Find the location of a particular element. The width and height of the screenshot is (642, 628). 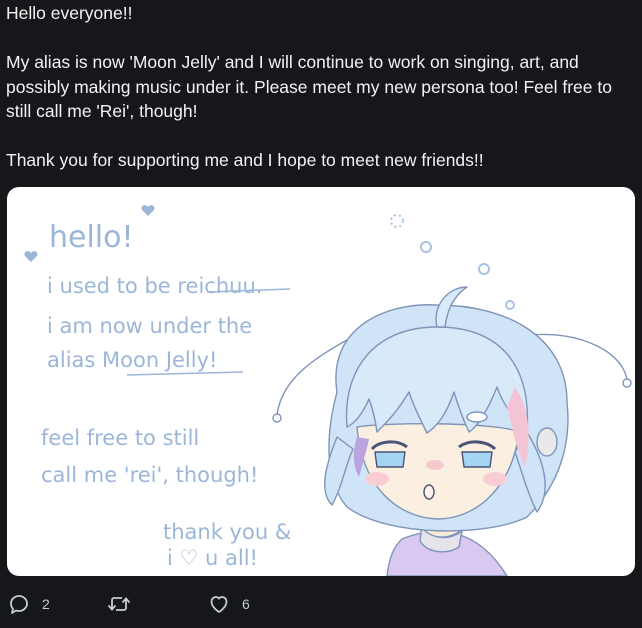

handwriting-line2: i am now under the is located at coordinates (149, 326).